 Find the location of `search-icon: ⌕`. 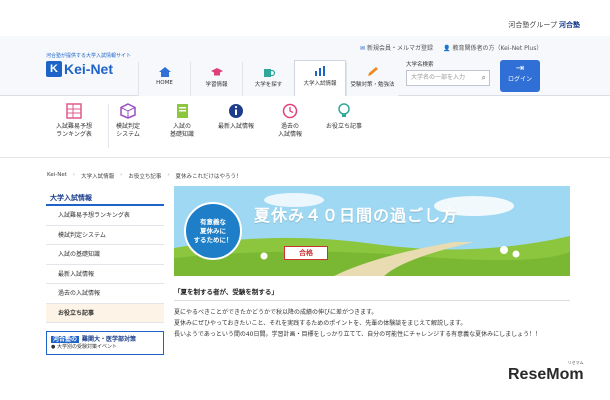

search-icon: ⌕ is located at coordinates (484, 78).